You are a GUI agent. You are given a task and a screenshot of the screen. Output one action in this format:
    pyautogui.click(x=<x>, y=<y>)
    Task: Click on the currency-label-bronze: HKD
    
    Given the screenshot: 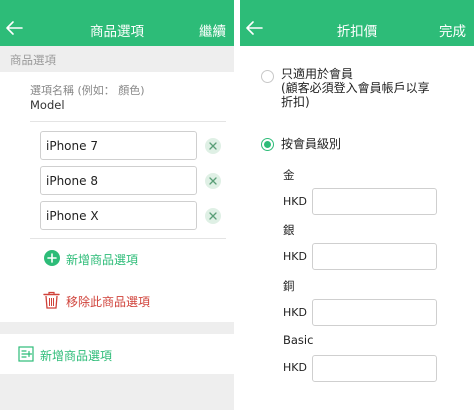 What is the action you would take?
    pyautogui.click(x=295, y=312)
    